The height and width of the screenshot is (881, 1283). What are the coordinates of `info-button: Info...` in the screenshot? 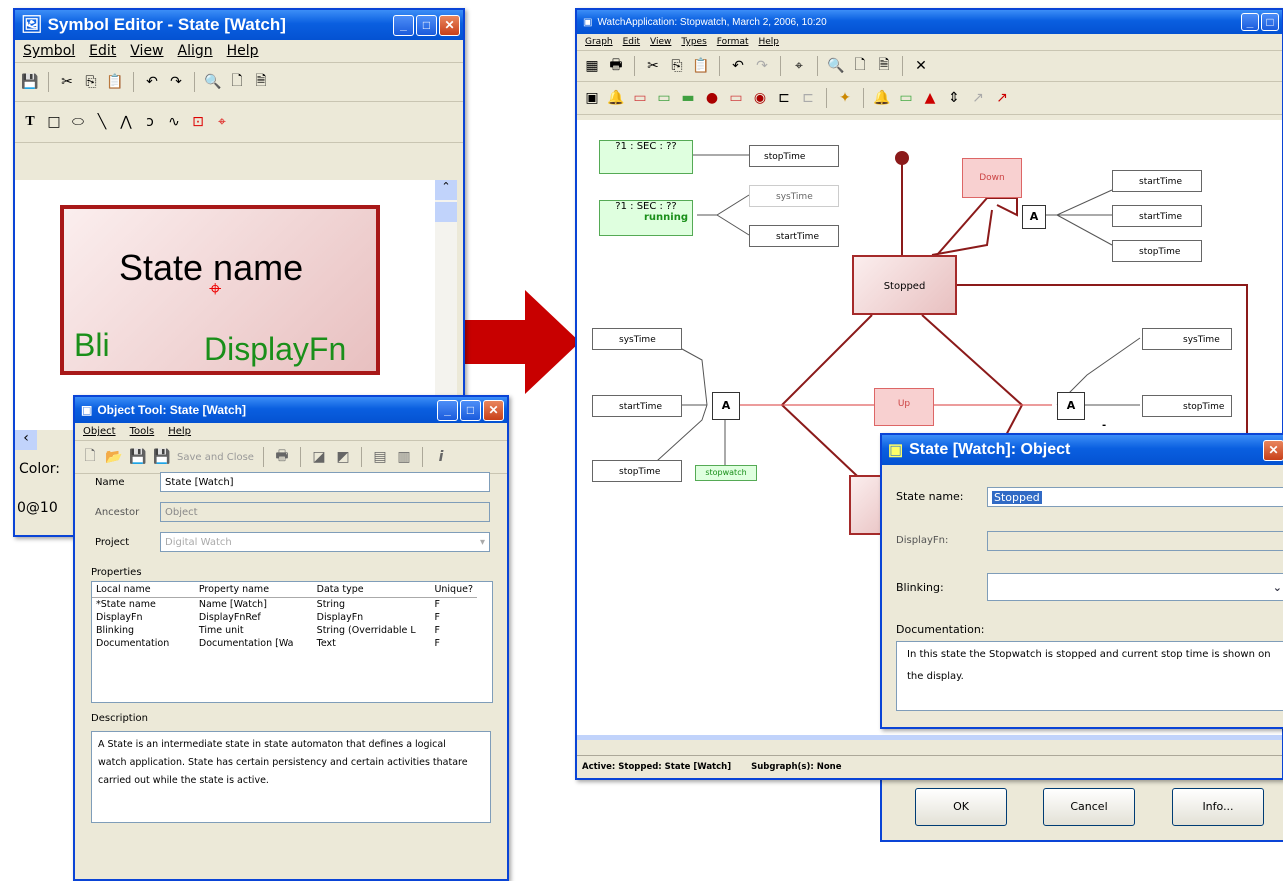 It's located at (1218, 807).